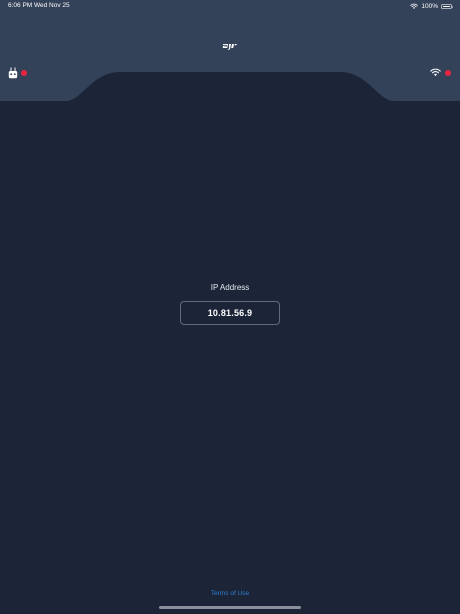  Describe the element at coordinates (229, 47) in the screenshot. I see `dji-logo-icon` at that location.